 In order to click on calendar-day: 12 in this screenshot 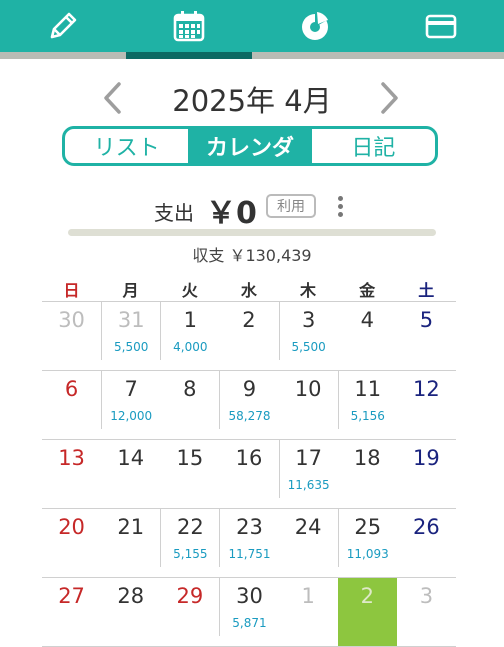, I will do `click(426, 405)`.